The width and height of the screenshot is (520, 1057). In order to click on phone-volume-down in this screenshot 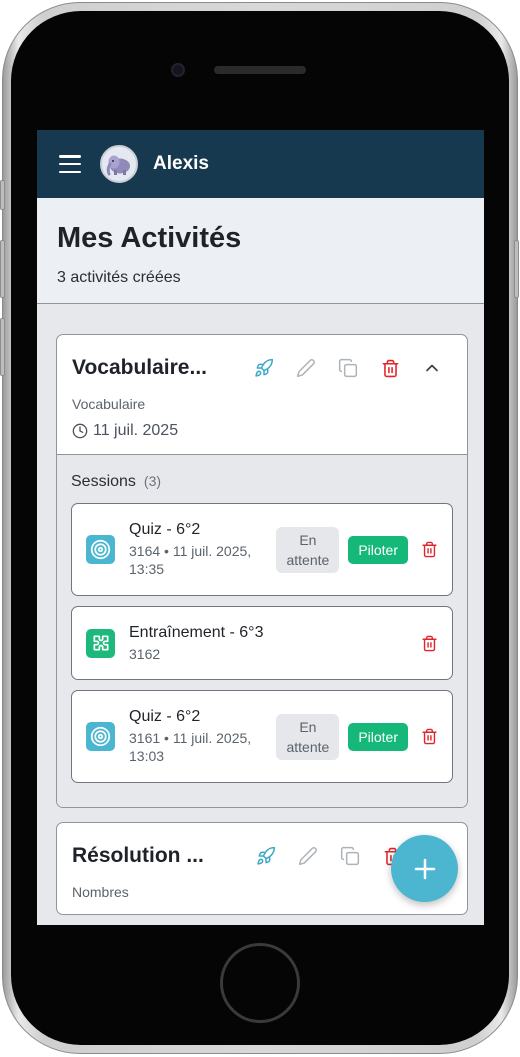, I will do `click(2, 347)`.